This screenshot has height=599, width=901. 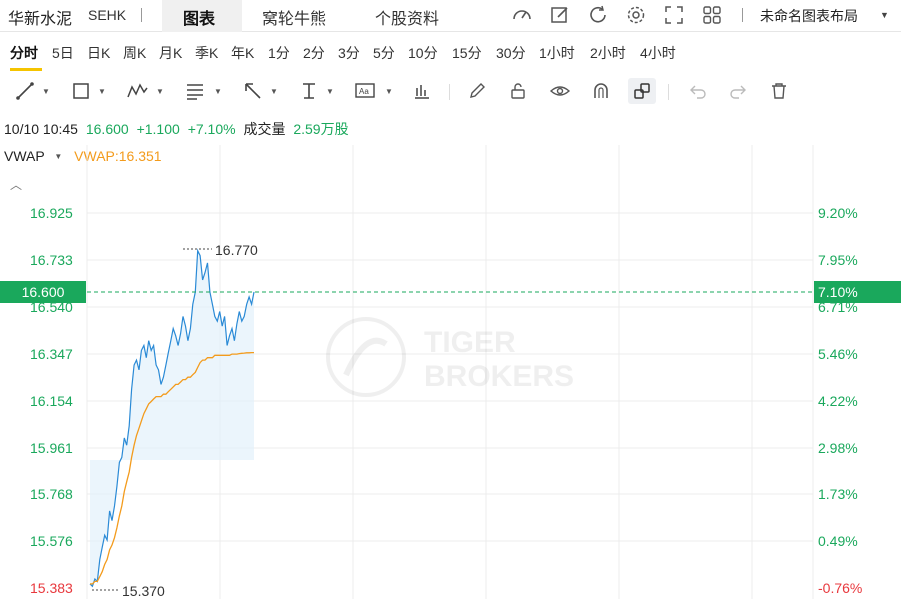 What do you see at coordinates (838, 541) in the screenshot?
I see `pct-tick: 0.49%` at bounding box center [838, 541].